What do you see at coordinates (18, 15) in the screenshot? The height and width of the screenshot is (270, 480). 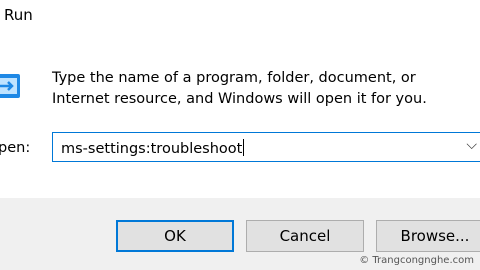 I see `window-title: Run` at bounding box center [18, 15].